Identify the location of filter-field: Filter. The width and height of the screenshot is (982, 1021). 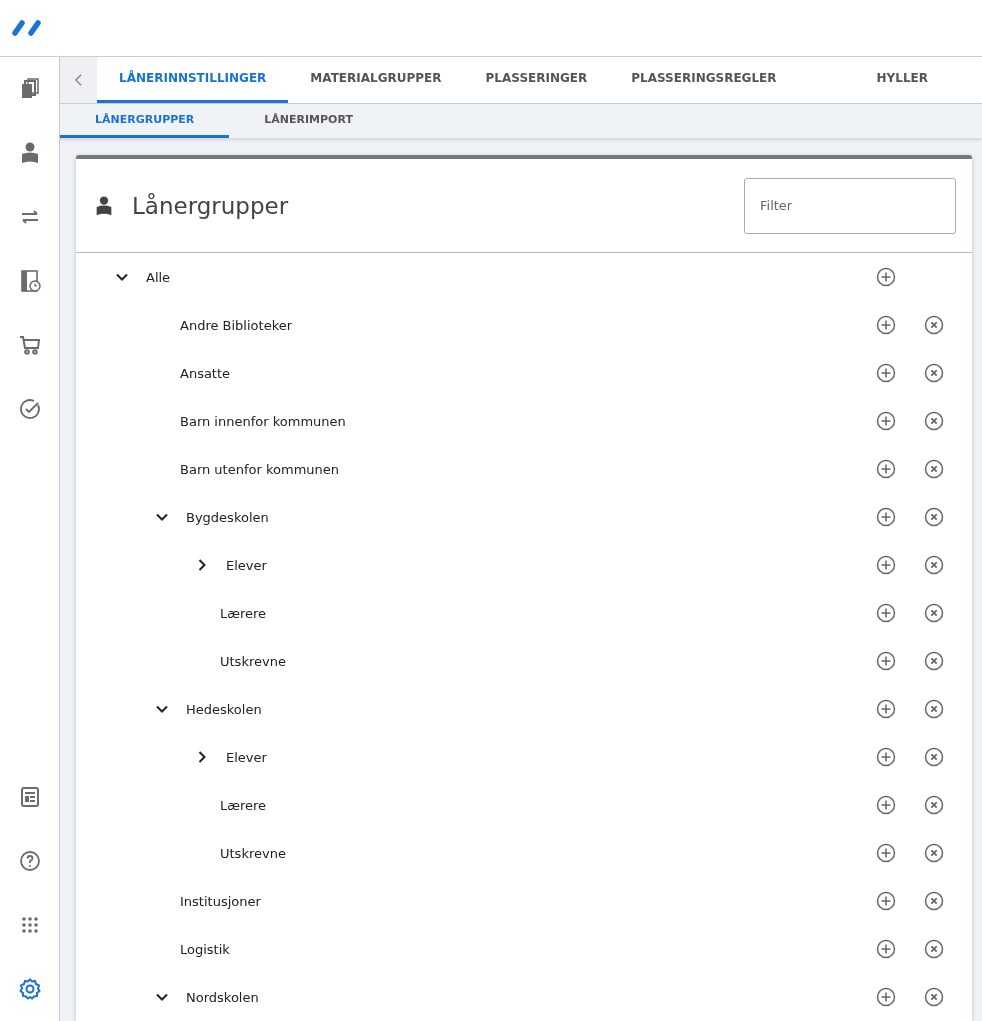
(850, 205).